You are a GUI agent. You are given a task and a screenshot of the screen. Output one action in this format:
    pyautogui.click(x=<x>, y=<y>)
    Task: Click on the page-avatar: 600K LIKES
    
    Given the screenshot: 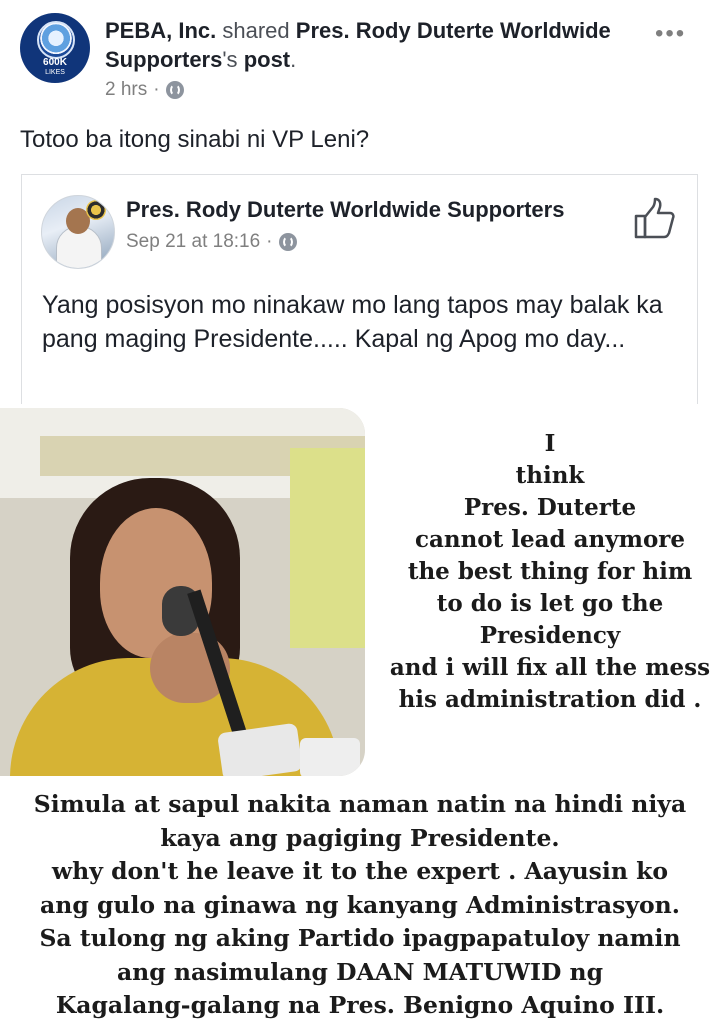 What is the action you would take?
    pyautogui.click(x=55, y=48)
    